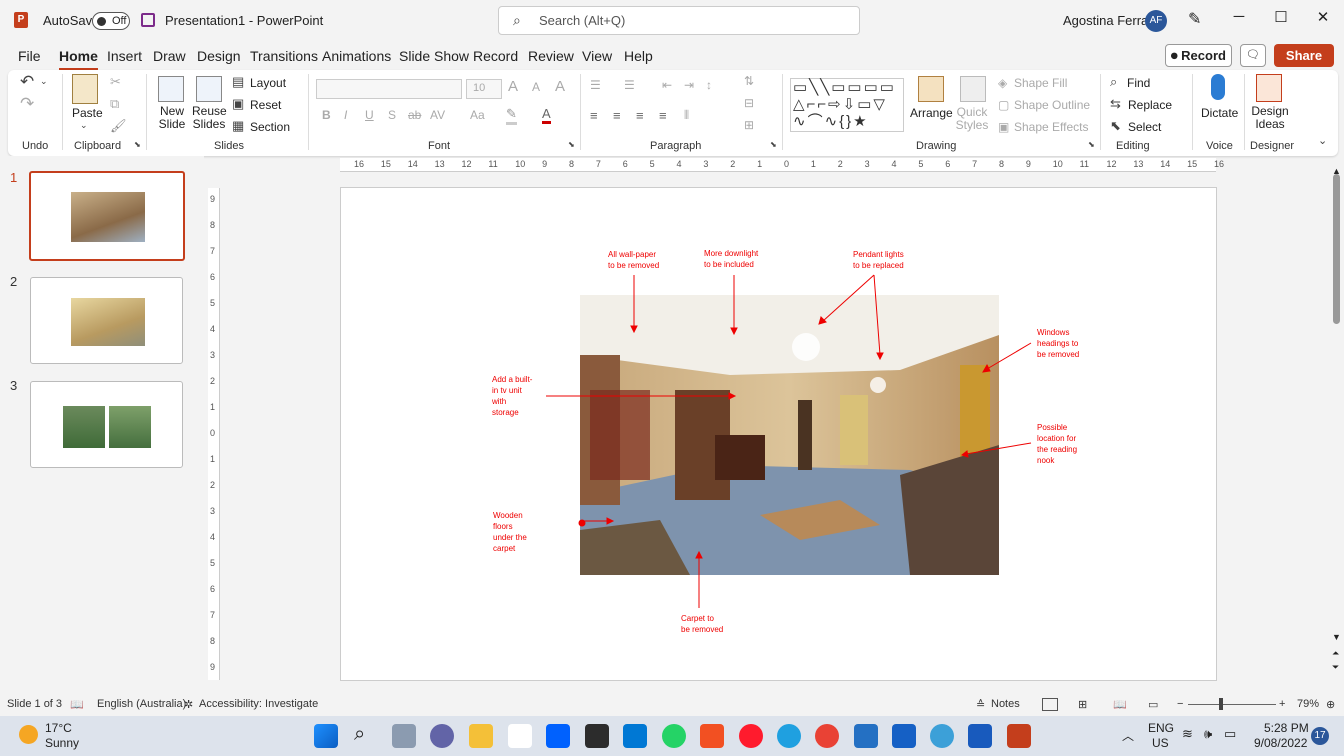 This screenshot has width=1344, height=756. I want to click on clock-date: 9/08/2022, so click(1280, 743).